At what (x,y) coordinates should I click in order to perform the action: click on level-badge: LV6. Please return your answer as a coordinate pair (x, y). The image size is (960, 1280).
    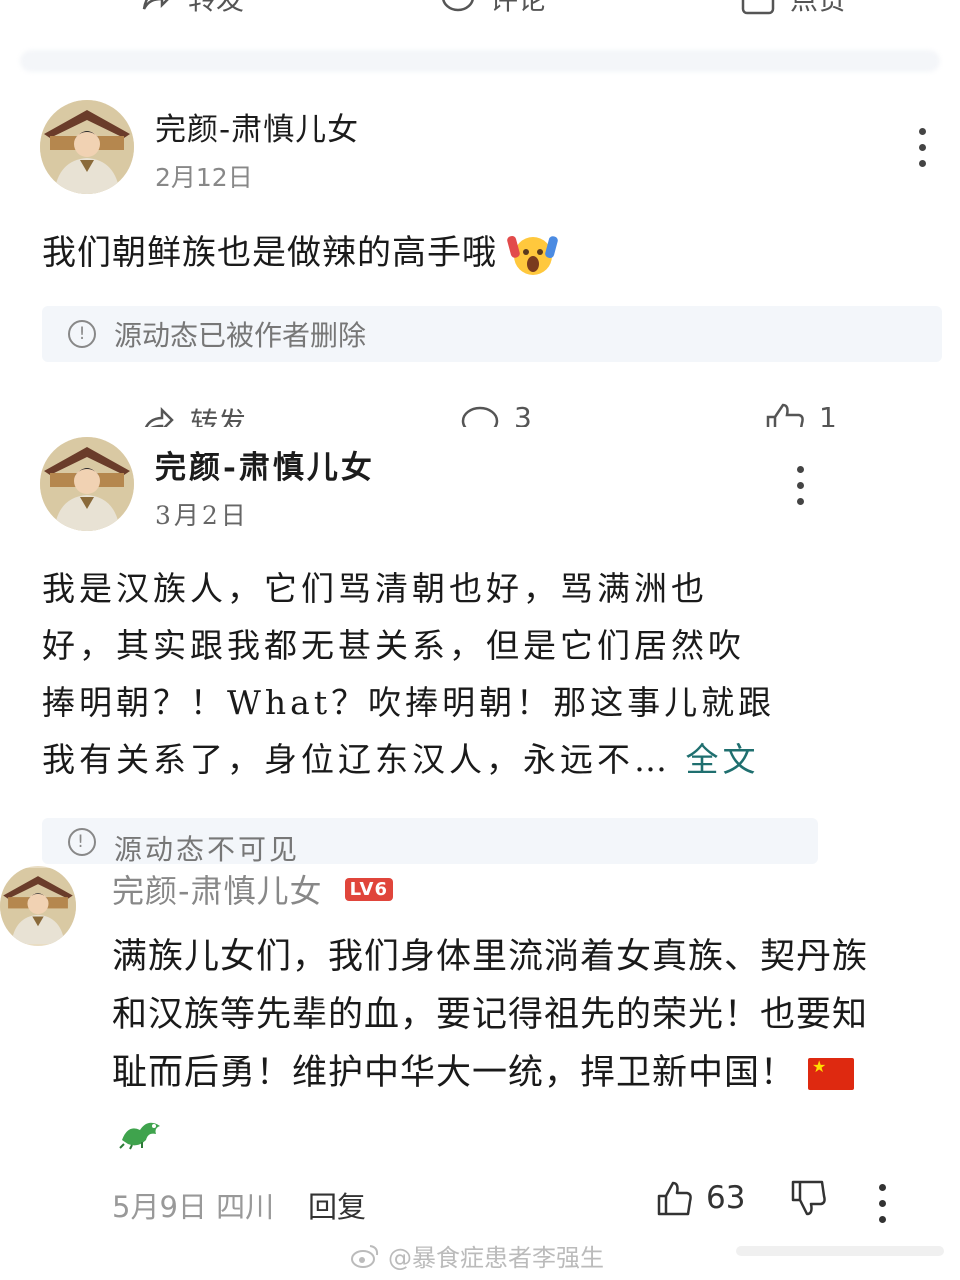
    Looking at the image, I should click on (369, 889).